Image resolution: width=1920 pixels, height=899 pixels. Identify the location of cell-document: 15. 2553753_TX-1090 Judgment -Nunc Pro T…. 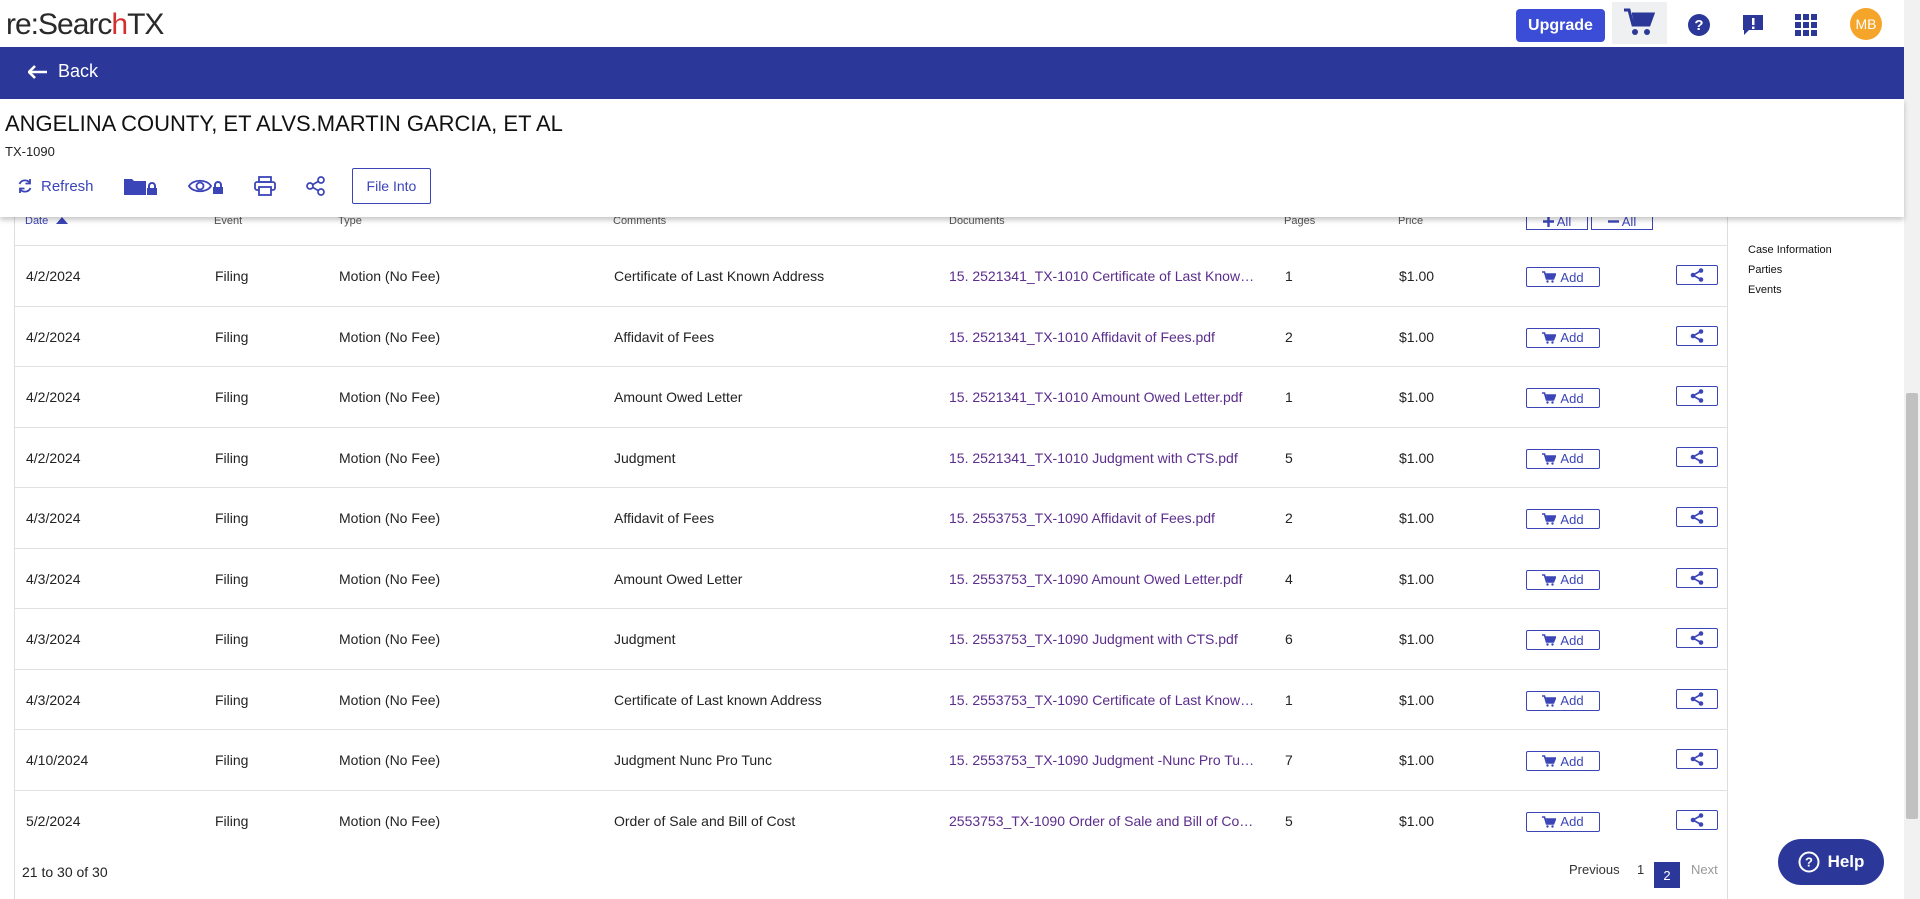
(1104, 760).